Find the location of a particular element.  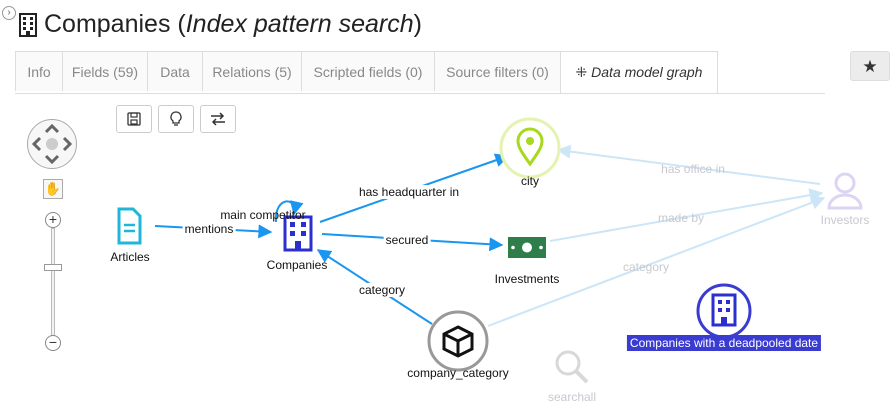

edge-label-made-by: made by is located at coordinates (681, 218).